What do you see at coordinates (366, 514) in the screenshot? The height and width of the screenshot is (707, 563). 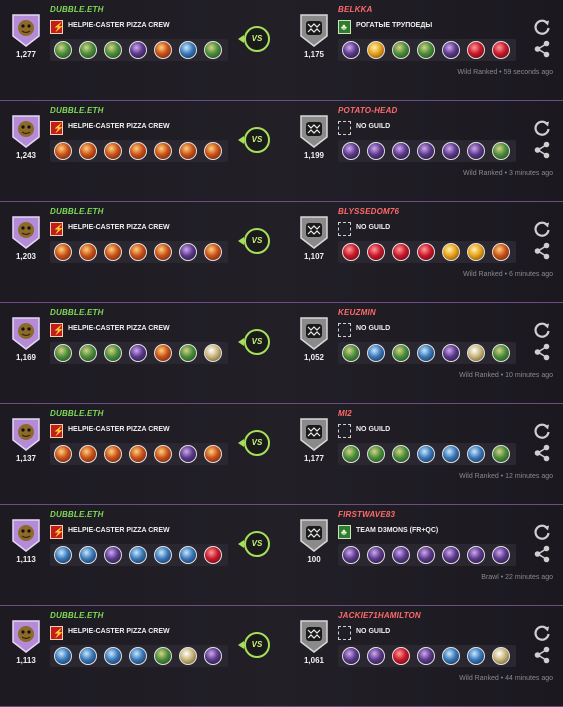 I see `player-name-link: FIRSTWAVE83` at bounding box center [366, 514].